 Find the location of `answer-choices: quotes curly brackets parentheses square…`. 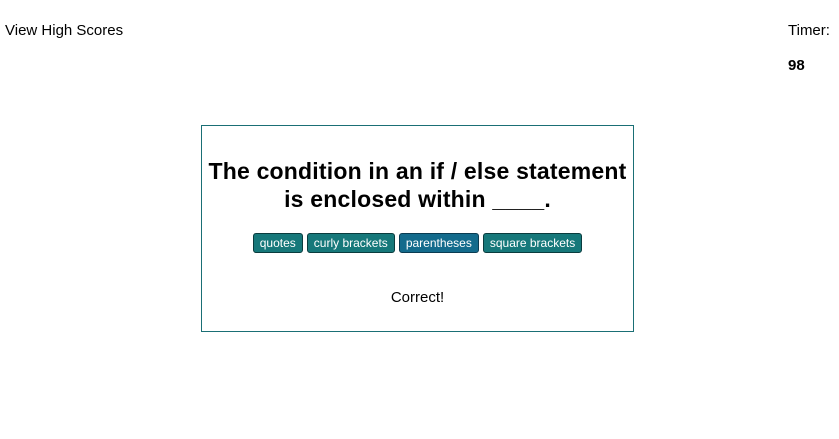

answer-choices: quotes curly brackets parentheses square… is located at coordinates (417, 243).